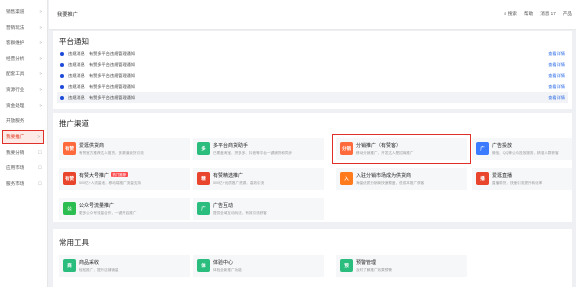  What do you see at coordinates (203, 265) in the screenshot?
I see `tool-logo-icon: 体` at bounding box center [203, 265].